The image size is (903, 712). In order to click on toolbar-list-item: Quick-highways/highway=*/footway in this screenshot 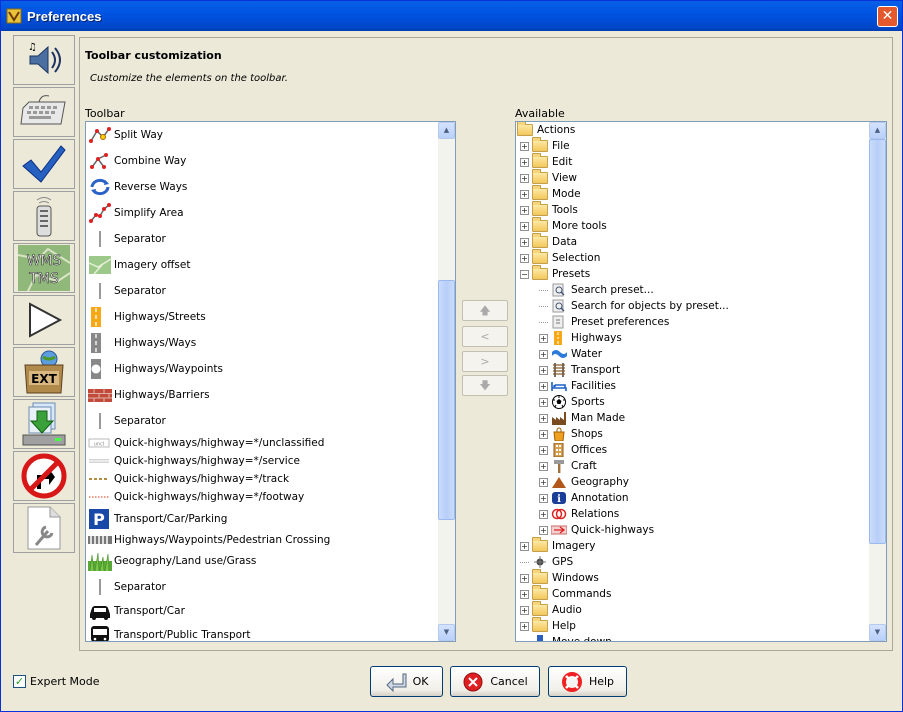, I will do `click(196, 497)`.